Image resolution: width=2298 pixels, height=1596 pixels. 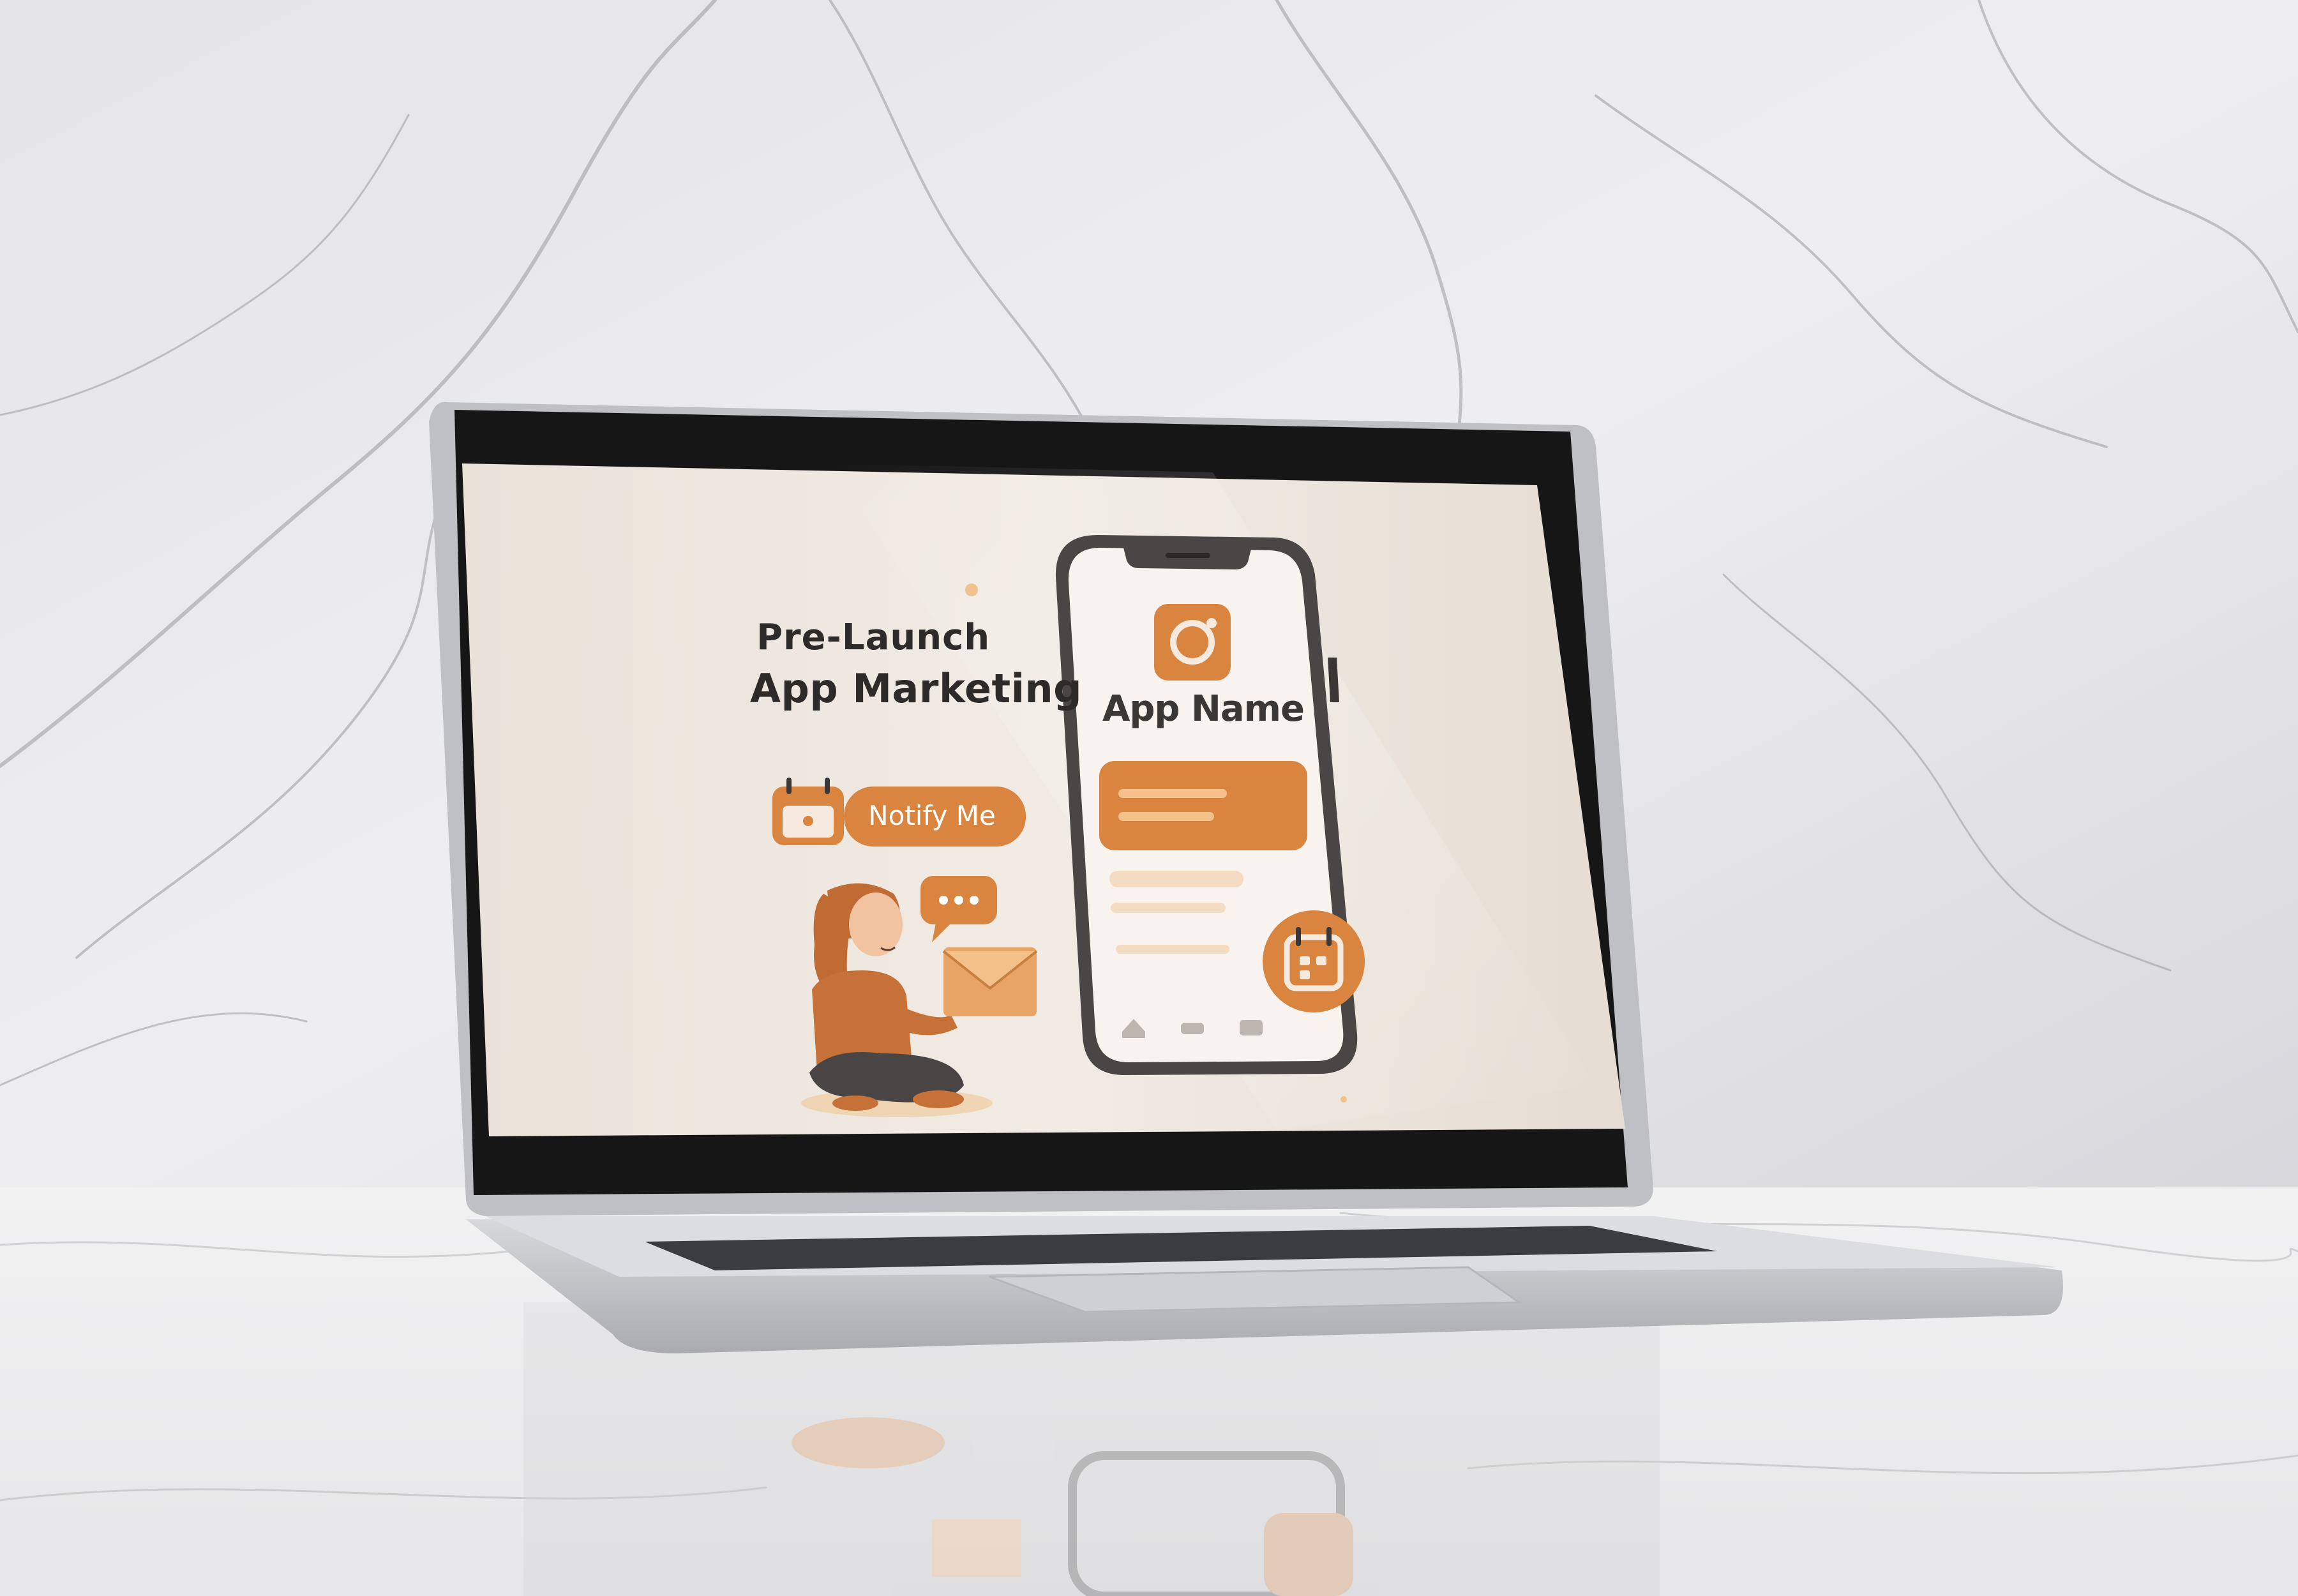 I want to click on calendar-badge, so click(x=1314, y=961).